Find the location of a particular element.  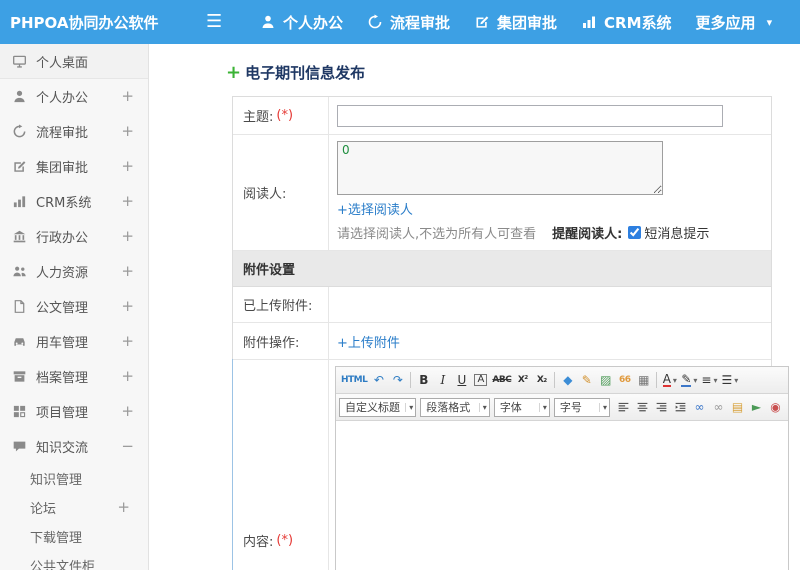

unlink-button: ∞ is located at coordinates (718, 407).